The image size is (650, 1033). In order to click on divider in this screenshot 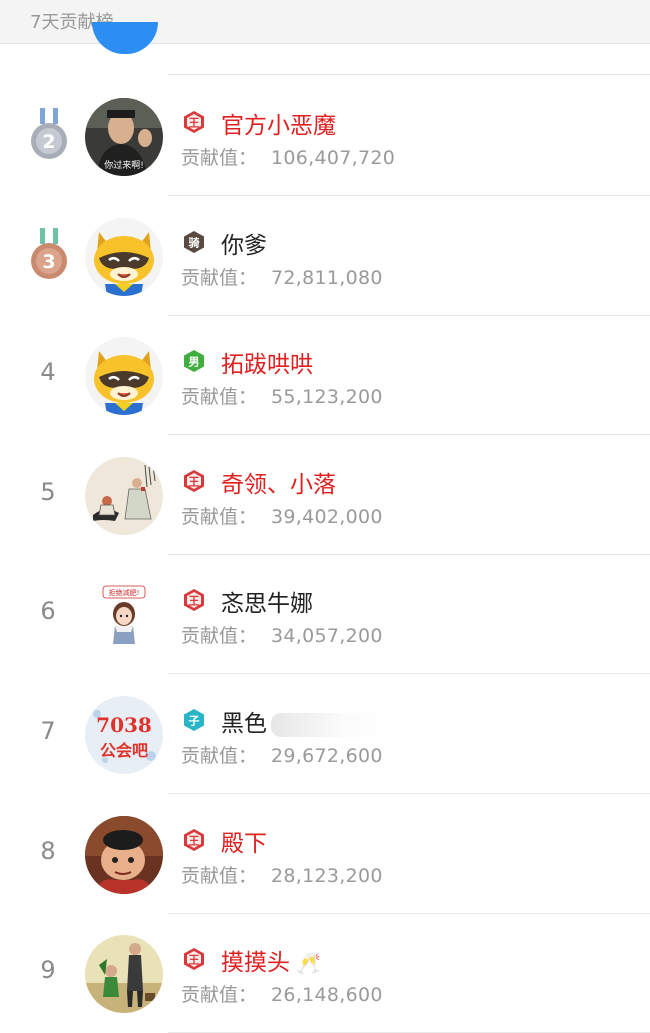, I will do `click(409, 74)`.